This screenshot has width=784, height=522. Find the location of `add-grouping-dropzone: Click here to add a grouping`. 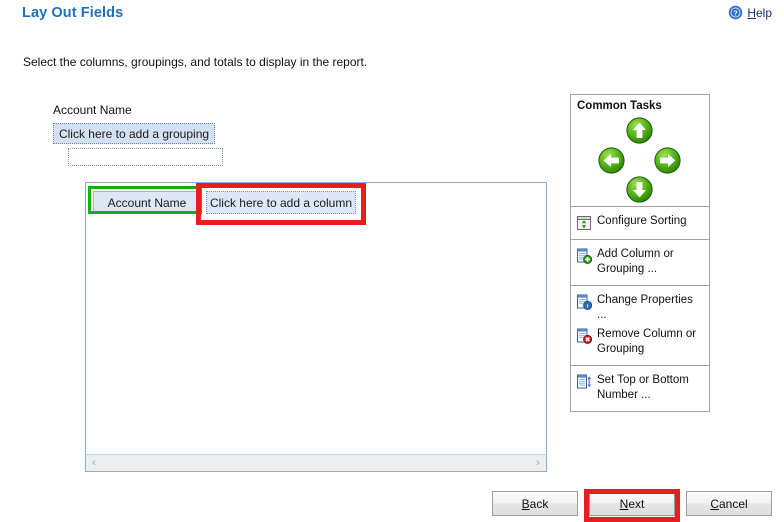

add-grouping-dropzone: Click here to add a grouping is located at coordinates (134, 133).